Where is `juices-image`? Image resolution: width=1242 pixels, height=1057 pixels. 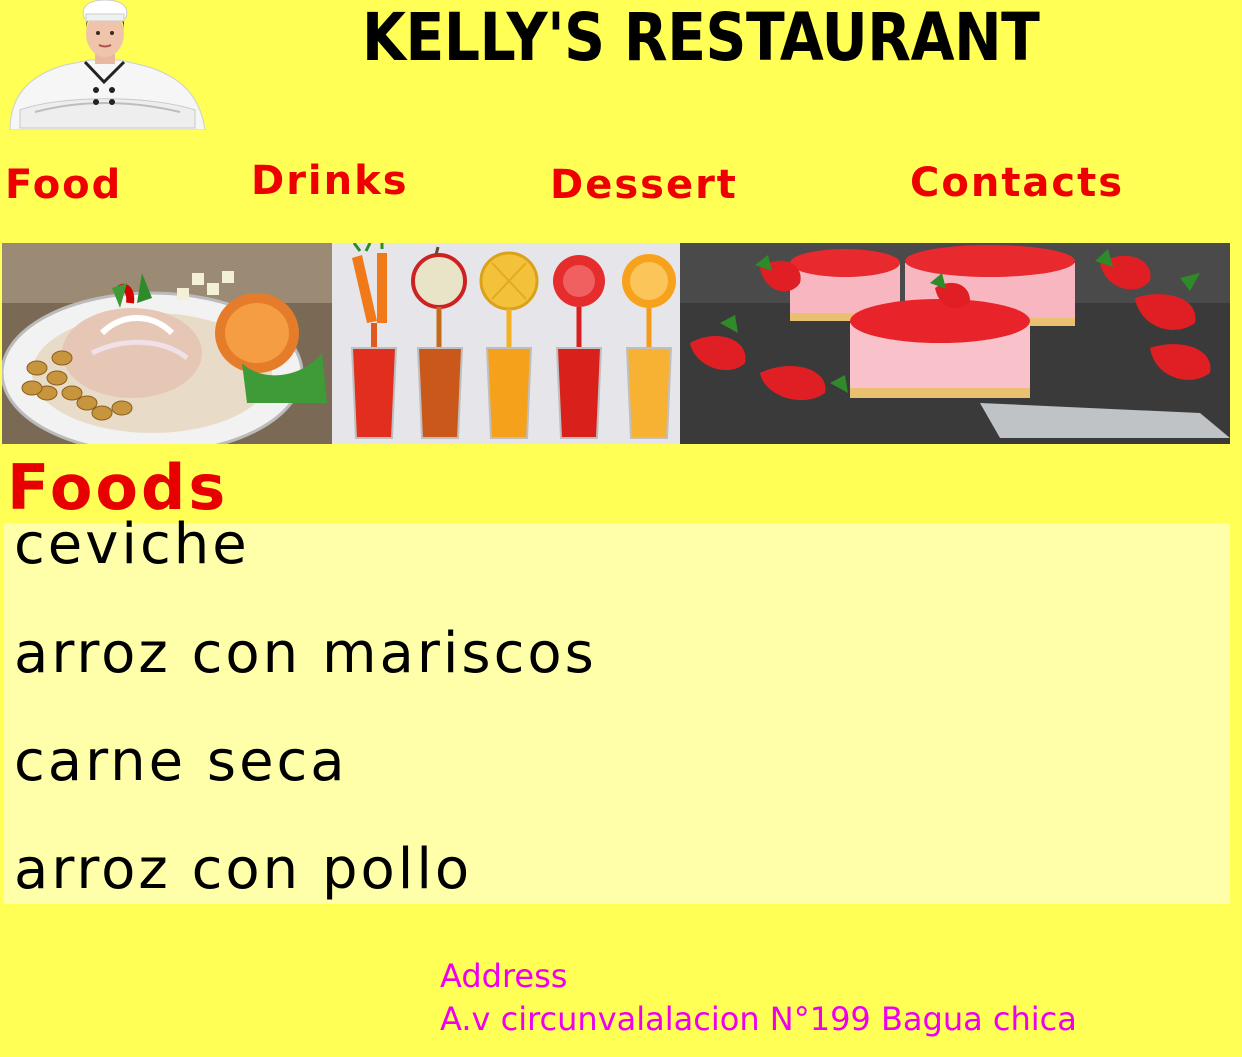
juices-image is located at coordinates (506, 343).